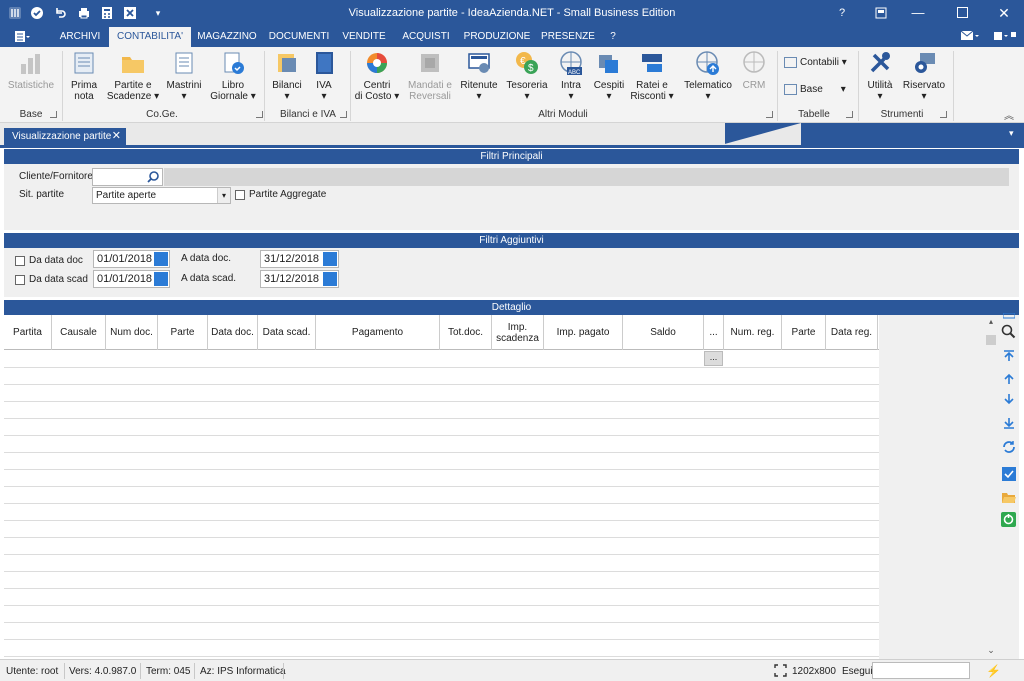 The width and height of the screenshot is (1024, 681). I want to click on bilanci-iva-group-launcher, so click(343, 114).